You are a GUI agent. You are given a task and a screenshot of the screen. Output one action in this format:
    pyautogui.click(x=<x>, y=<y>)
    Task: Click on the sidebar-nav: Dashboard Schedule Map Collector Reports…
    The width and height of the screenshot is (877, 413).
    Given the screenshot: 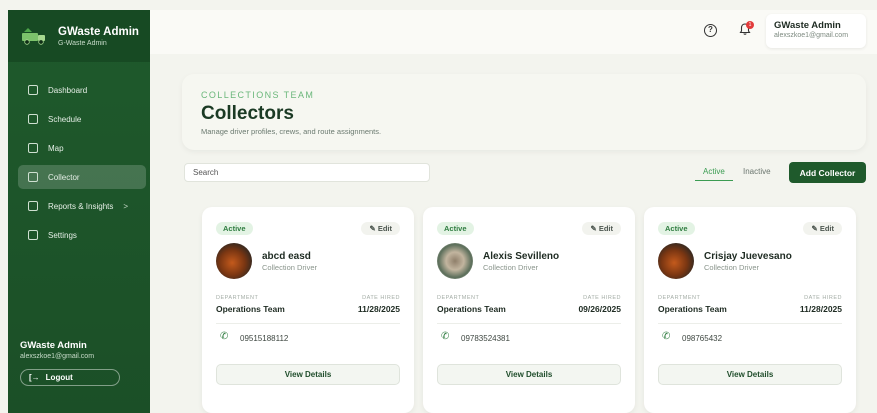 What is the action you would take?
    pyautogui.click(x=82, y=165)
    